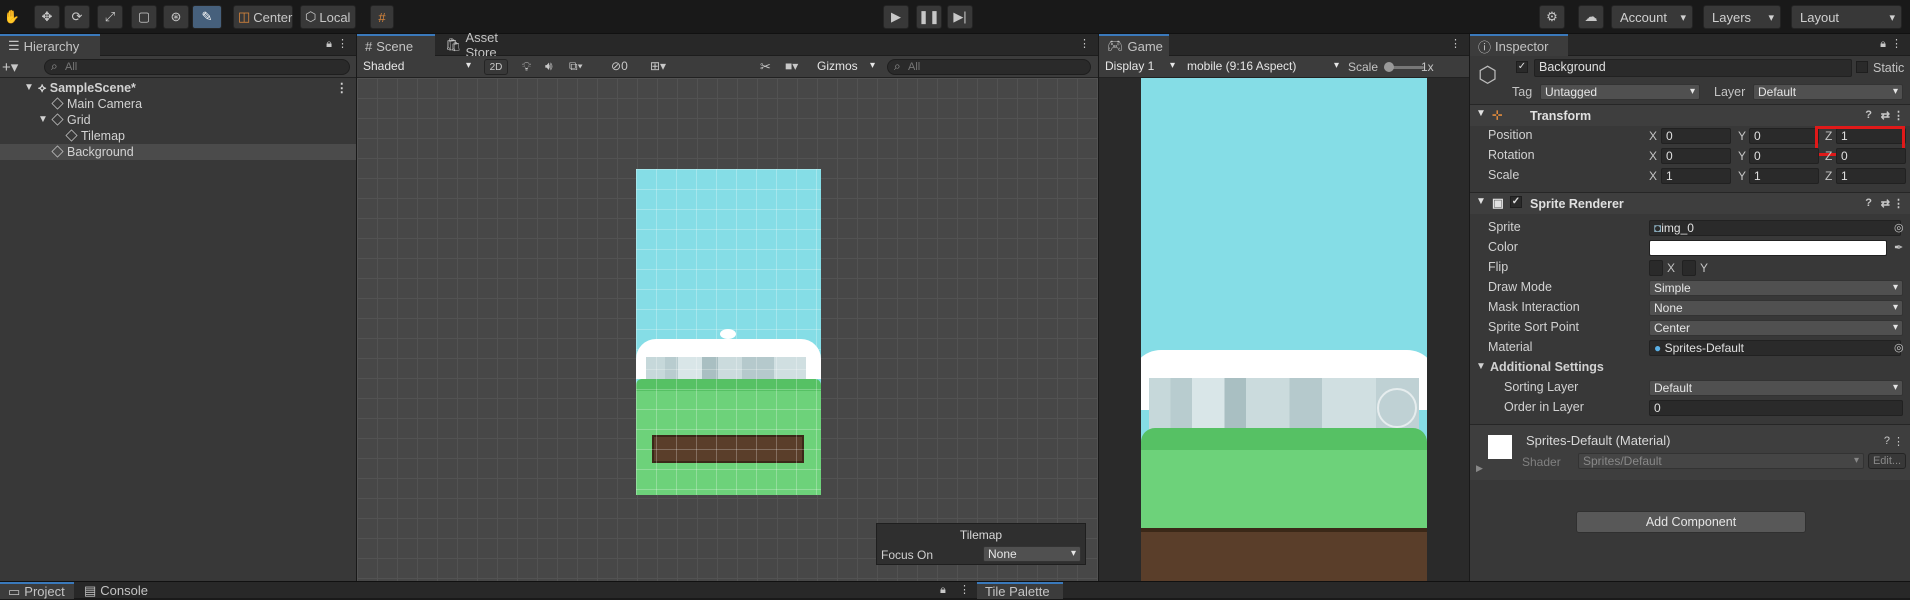 The height and width of the screenshot is (600, 1910). What do you see at coordinates (1775, 228) in the screenshot?
I see `sprite-field: ◘img_0` at bounding box center [1775, 228].